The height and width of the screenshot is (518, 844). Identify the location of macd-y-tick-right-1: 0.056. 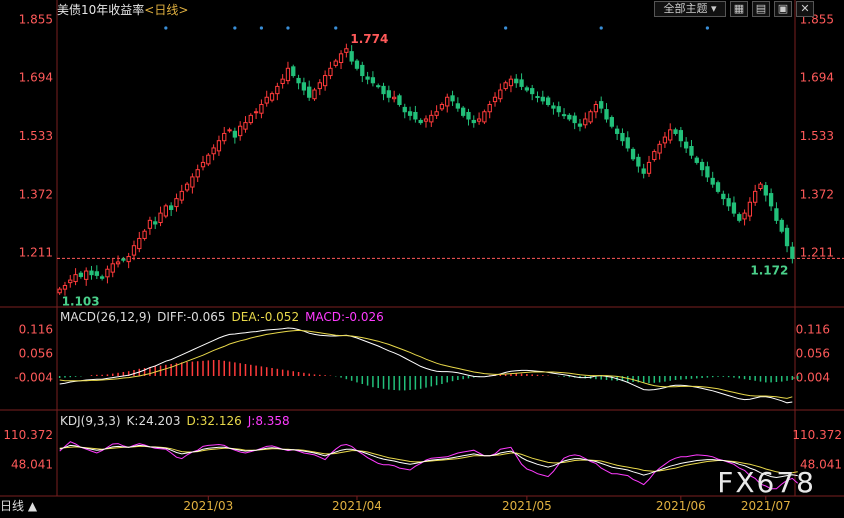
(813, 354).